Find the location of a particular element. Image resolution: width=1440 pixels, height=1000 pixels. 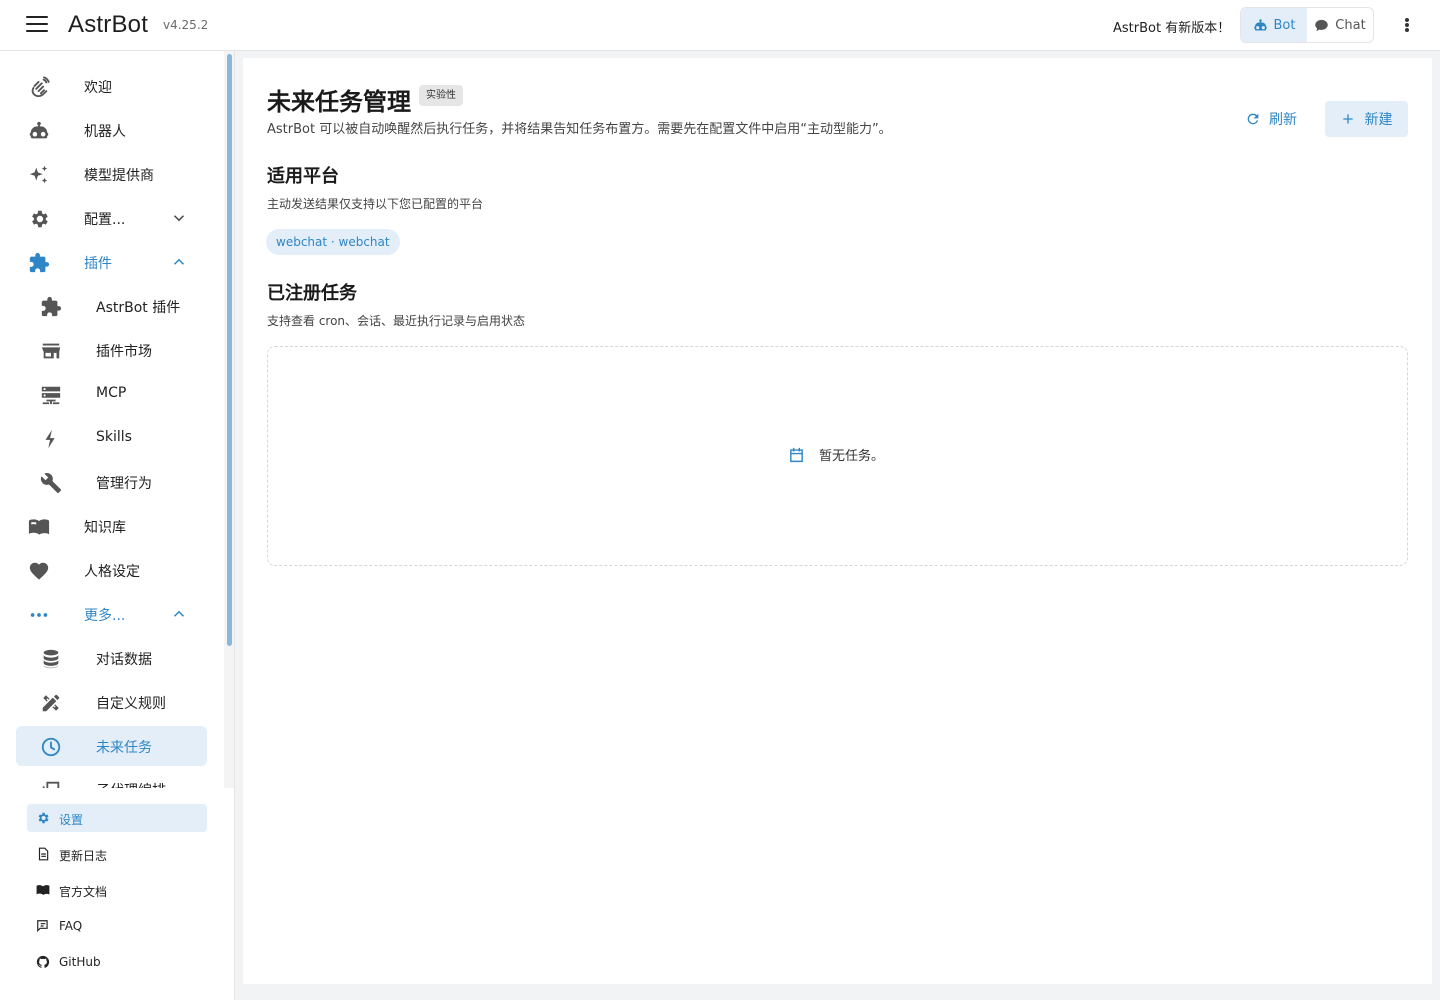

sidebar-item-knowledge: 知识库 is located at coordinates (111, 526).